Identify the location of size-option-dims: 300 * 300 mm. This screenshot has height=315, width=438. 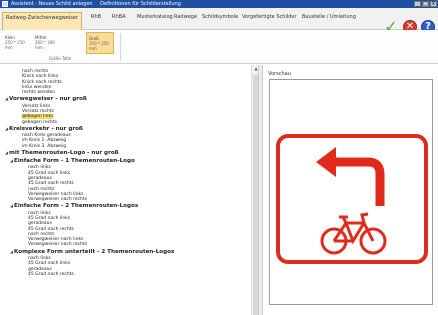
(45, 45).